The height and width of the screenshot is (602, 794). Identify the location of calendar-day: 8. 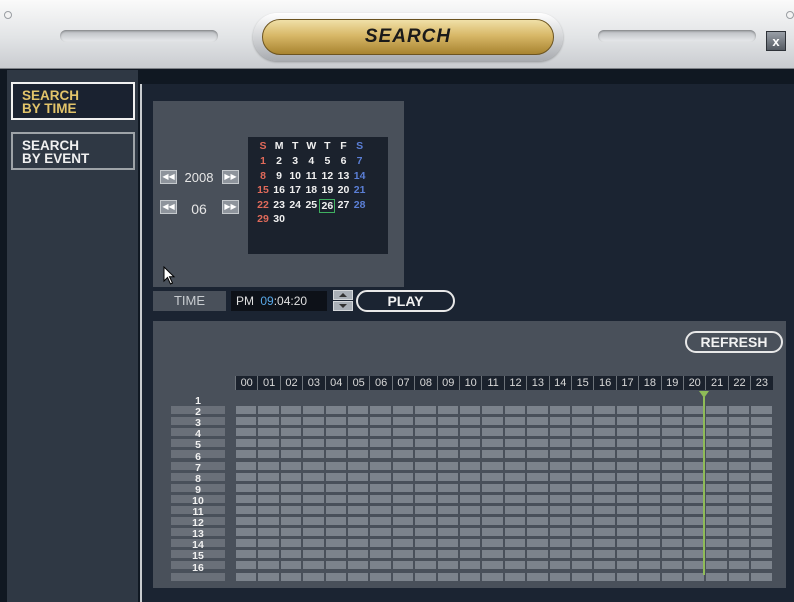
(263, 176).